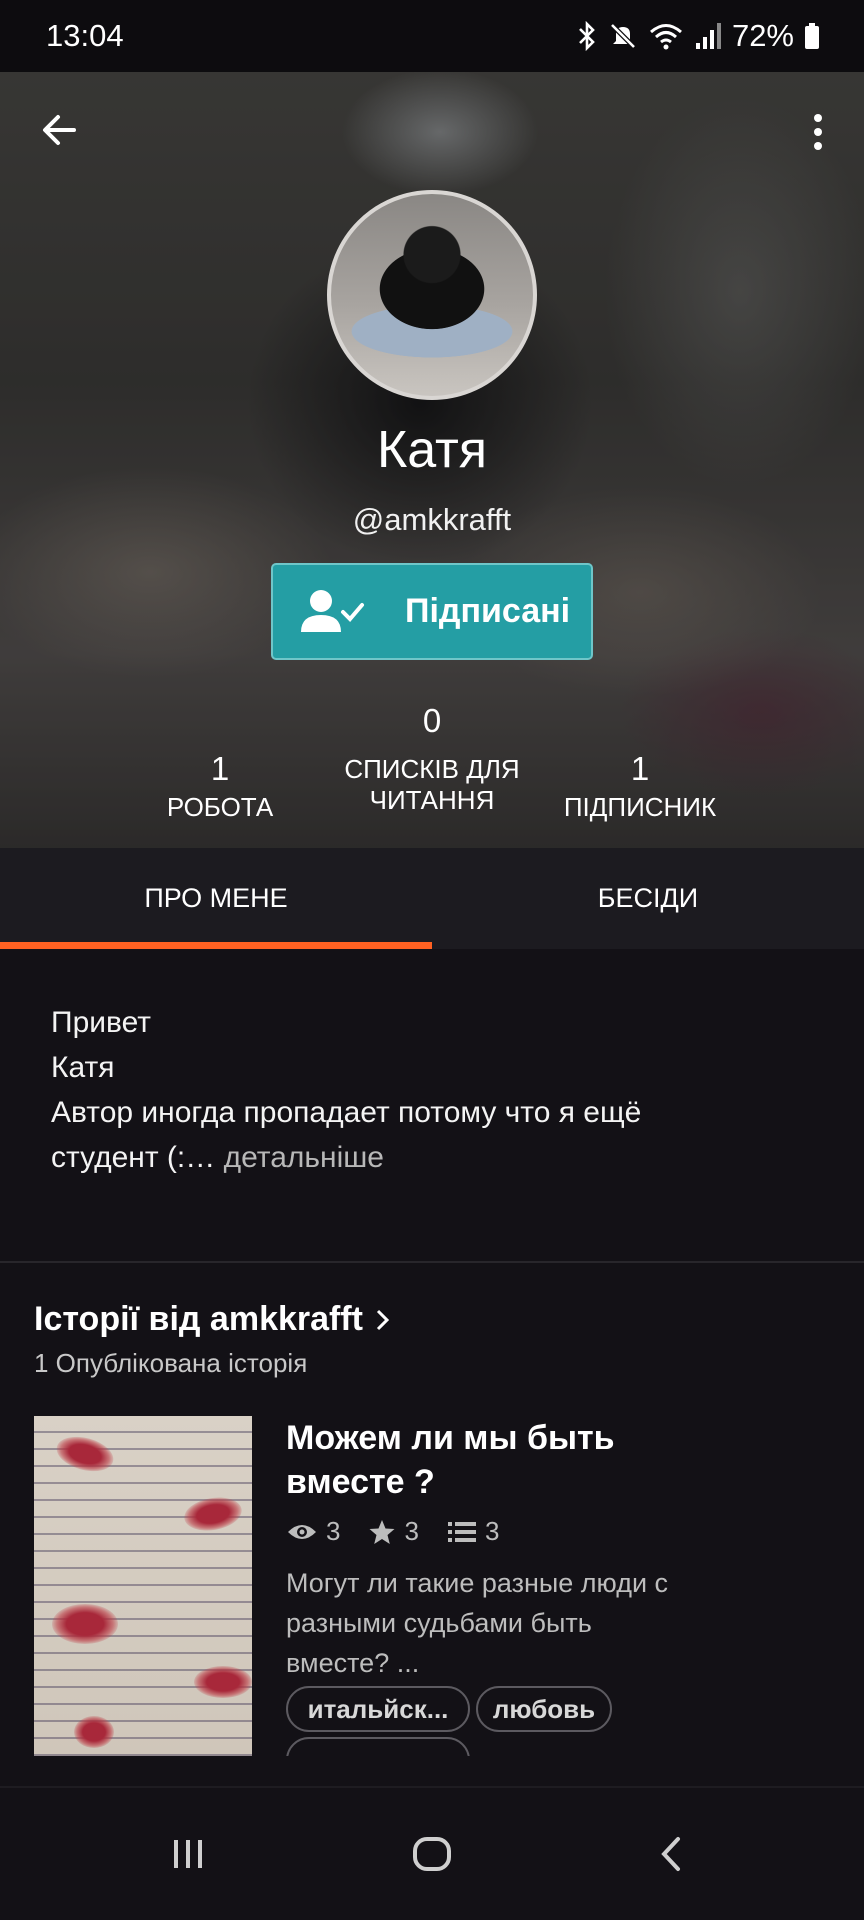 This screenshot has height=1920, width=864. Describe the element at coordinates (332, 610) in the screenshot. I see `user-check-icon` at that location.